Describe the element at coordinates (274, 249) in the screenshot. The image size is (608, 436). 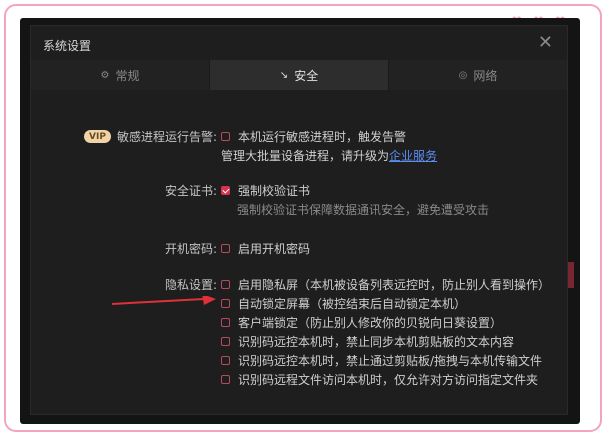
I see `option-label: 启用开机密码` at that location.